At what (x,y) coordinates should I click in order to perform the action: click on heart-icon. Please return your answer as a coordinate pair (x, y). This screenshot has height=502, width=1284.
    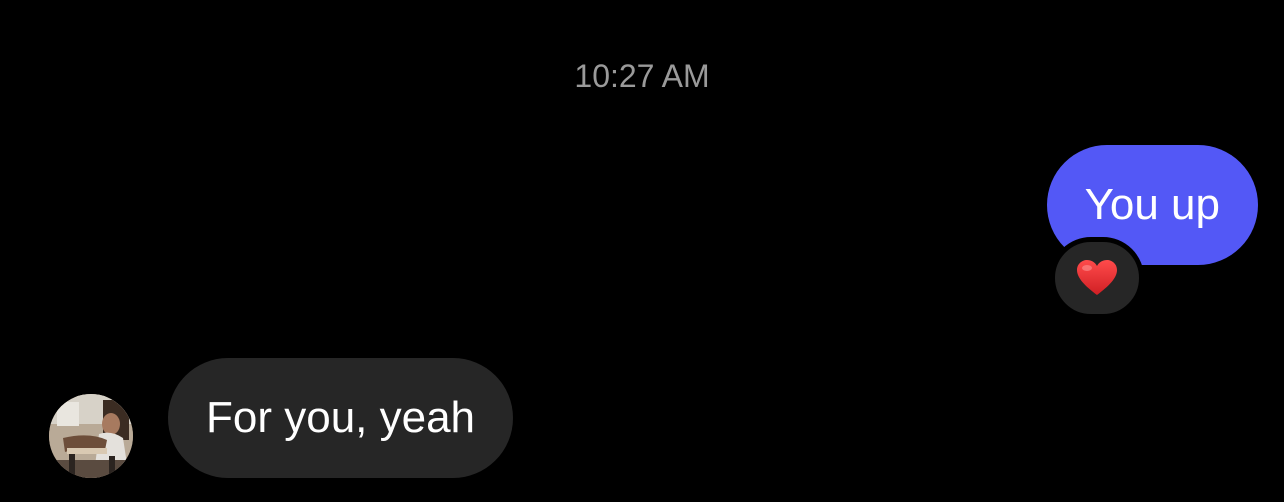
    Looking at the image, I should click on (1097, 277).